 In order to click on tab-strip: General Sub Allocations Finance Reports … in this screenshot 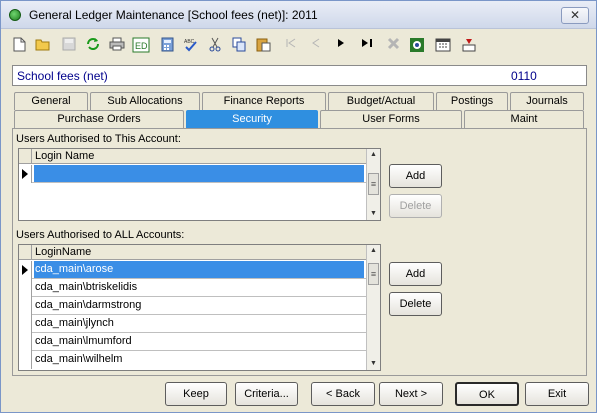, I will do `click(299, 110)`.